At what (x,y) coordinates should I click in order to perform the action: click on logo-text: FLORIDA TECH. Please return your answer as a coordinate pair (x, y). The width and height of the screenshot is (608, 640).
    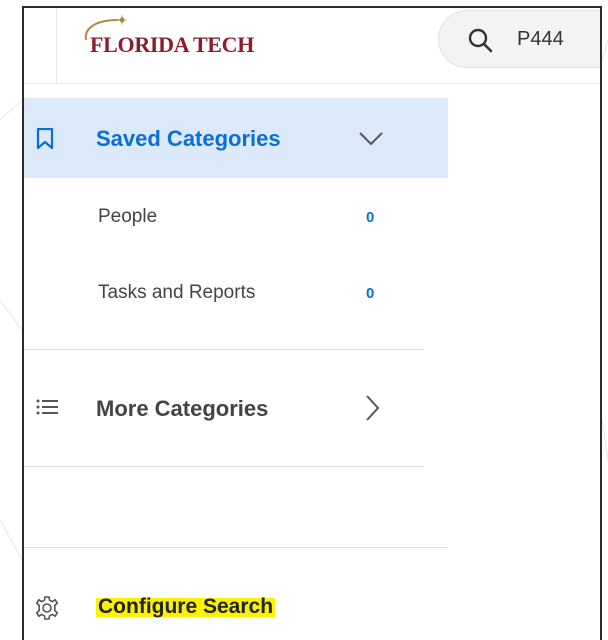
    Looking at the image, I should click on (172, 44).